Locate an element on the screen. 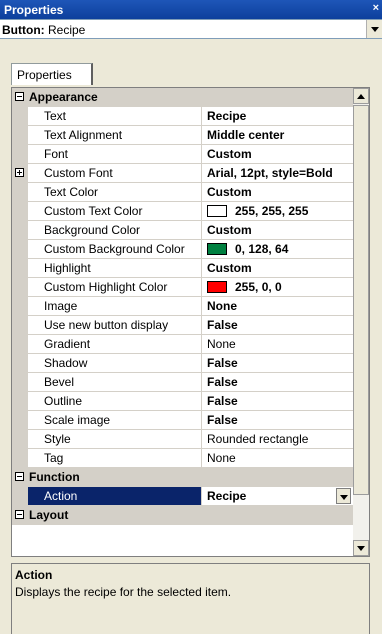 This screenshot has height=634, width=382. property-row: Custom Font Arial, 12pt, style=Bold is located at coordinates (182, 173).